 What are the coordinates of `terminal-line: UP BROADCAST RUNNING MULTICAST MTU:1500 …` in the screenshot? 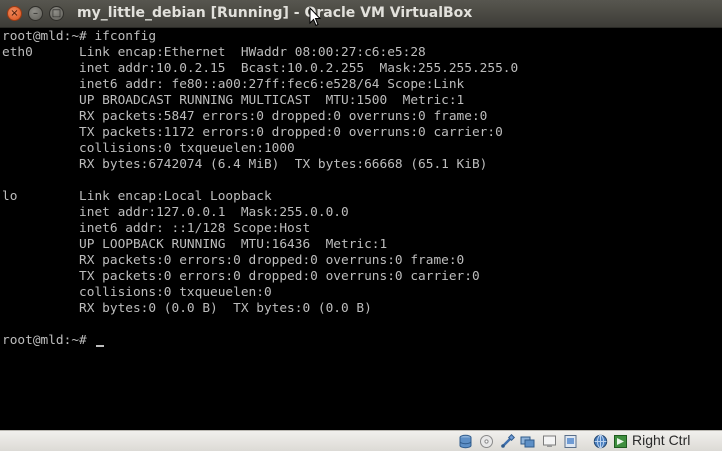 It's located at (233, 100).